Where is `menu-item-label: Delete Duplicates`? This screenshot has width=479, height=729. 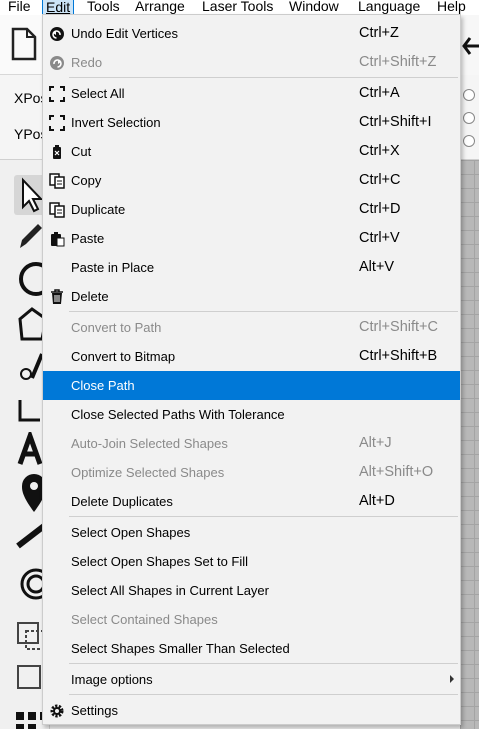
menu-item-label: Delete Duplicates is located at coordinates (122, 501).